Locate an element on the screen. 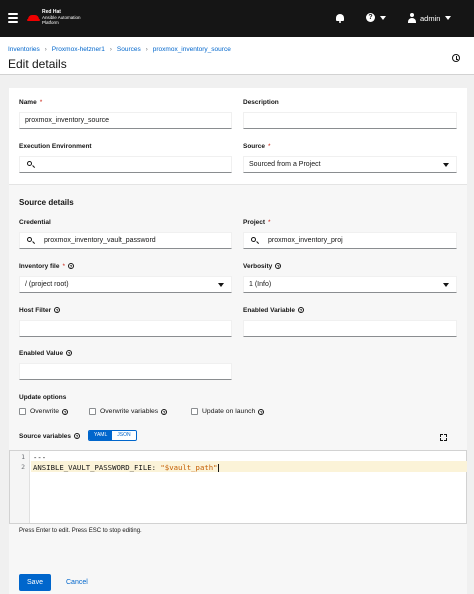 This screenshot has width=474, height=594. bell-icon is located at coordinates (340, 18).